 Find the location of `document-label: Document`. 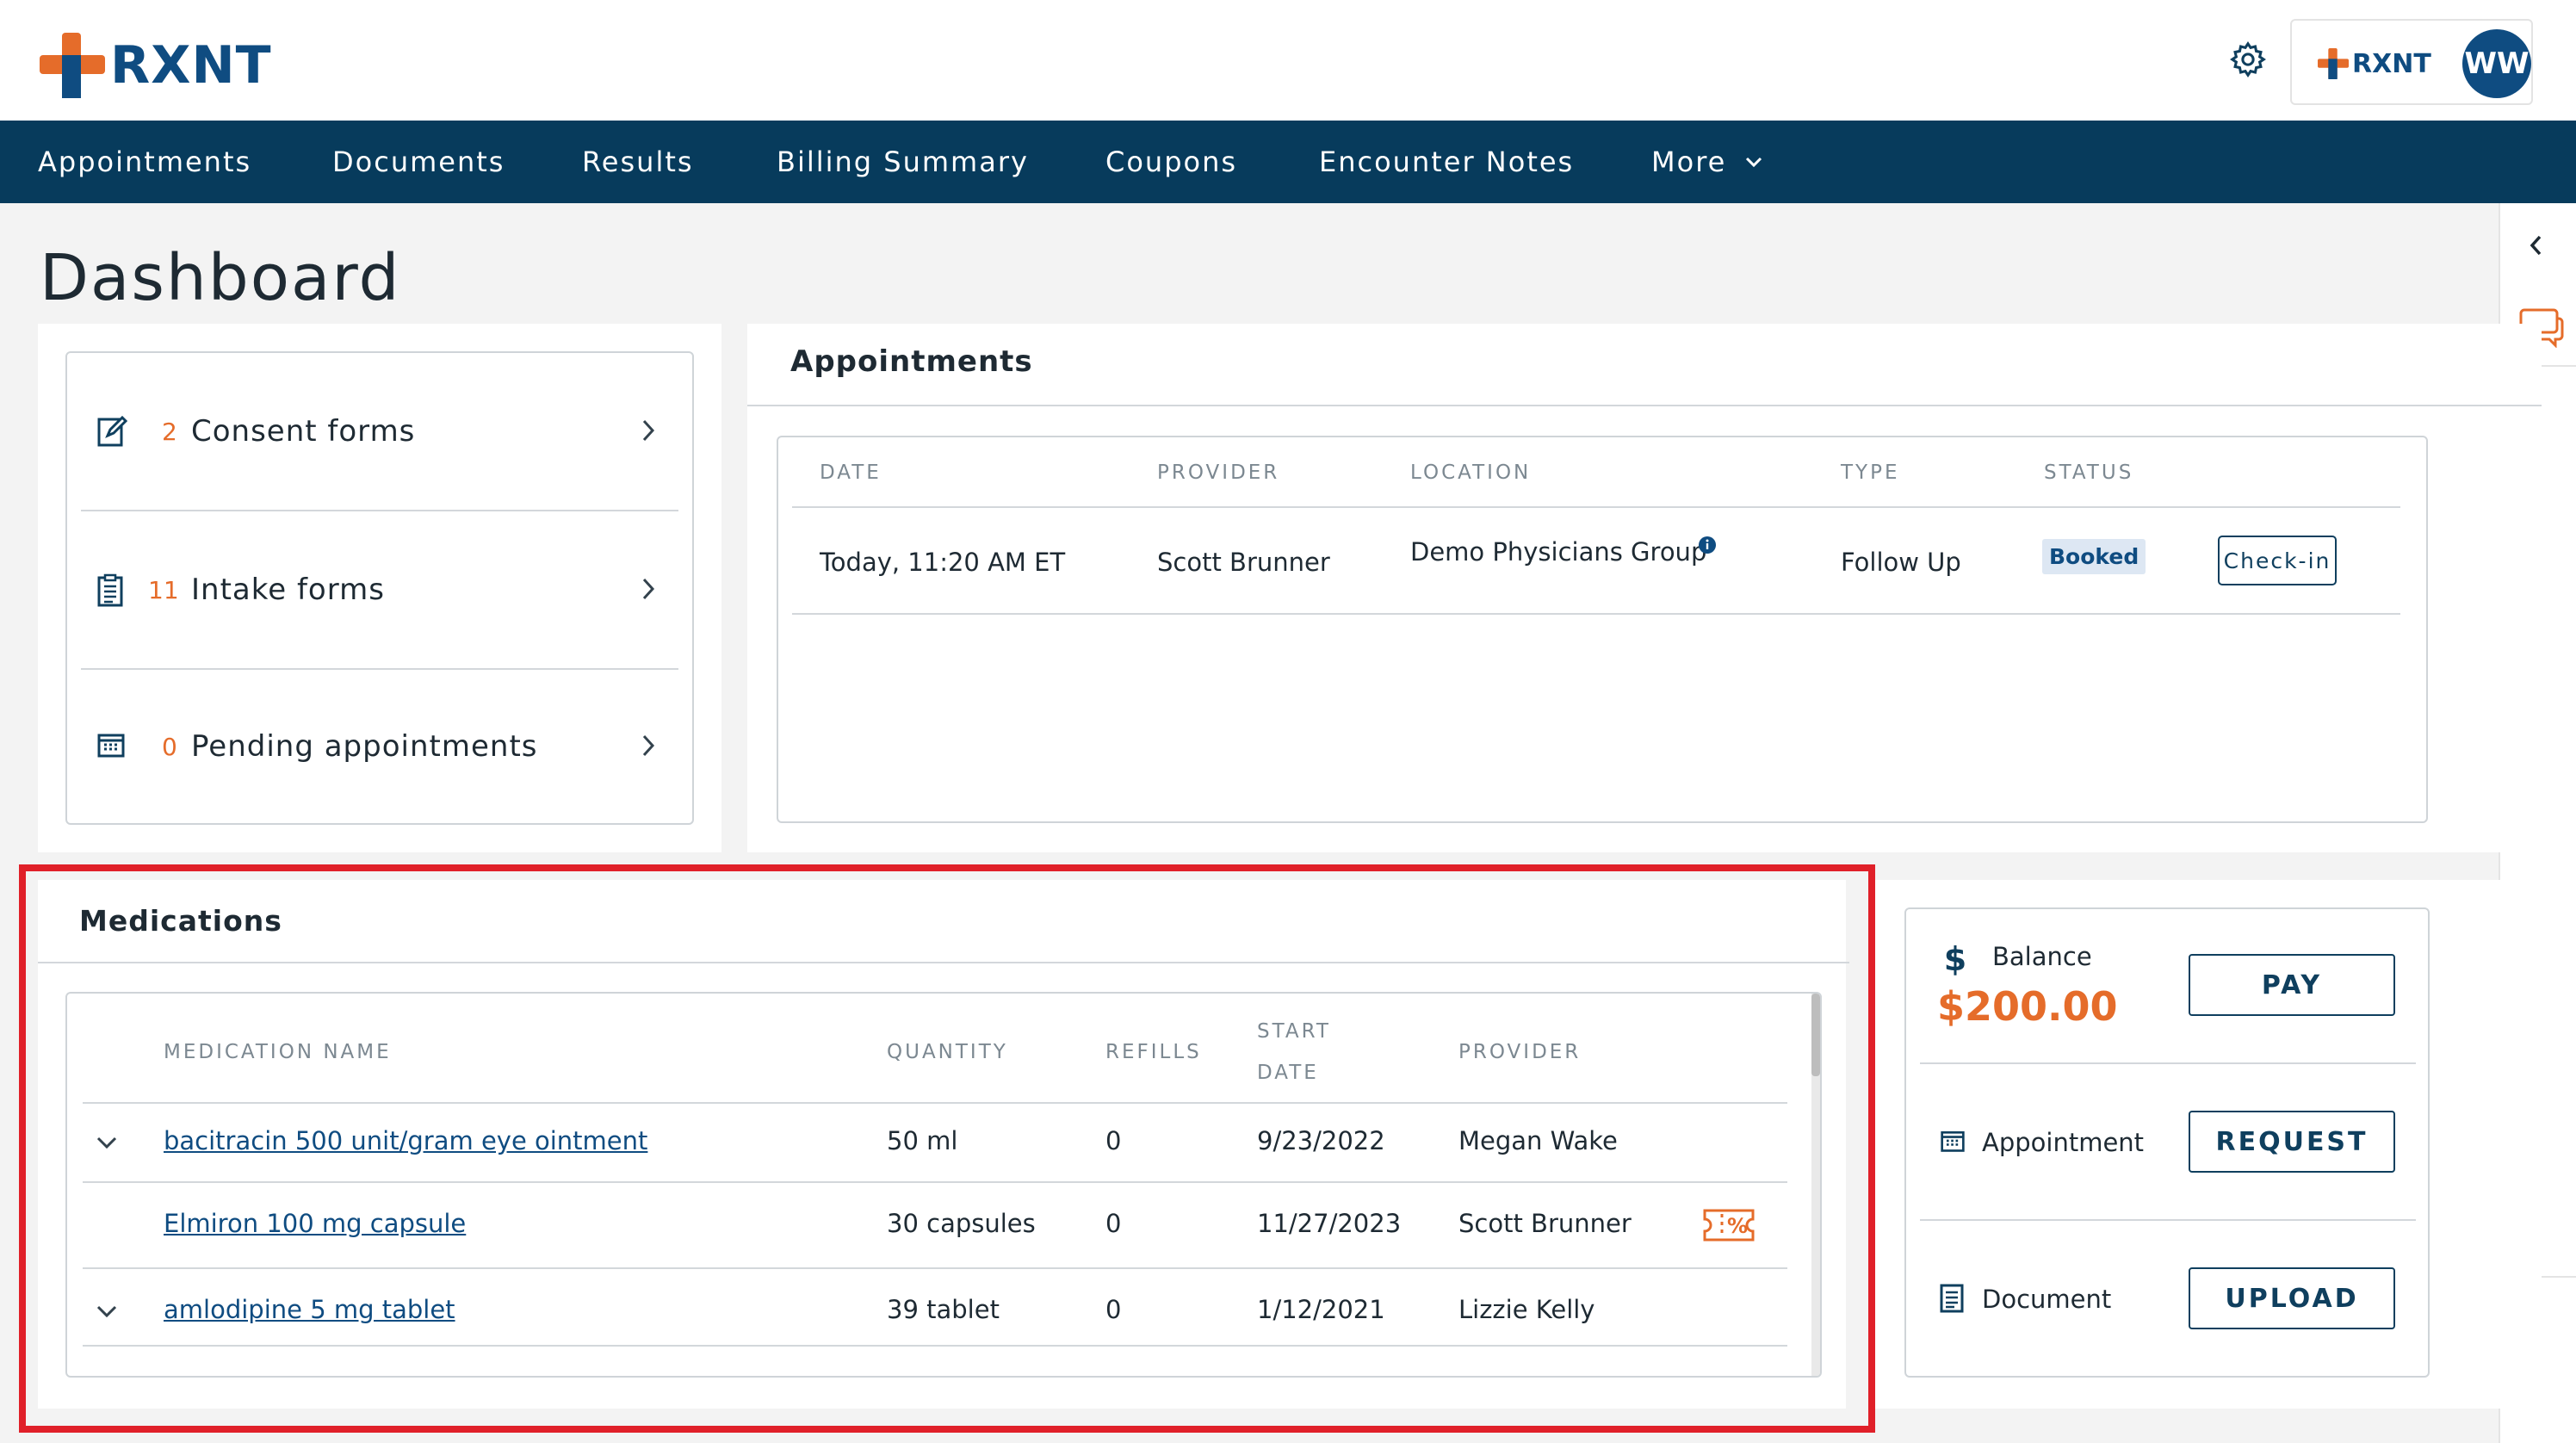

document-label: Document is located at coordinates (2047, 1299).